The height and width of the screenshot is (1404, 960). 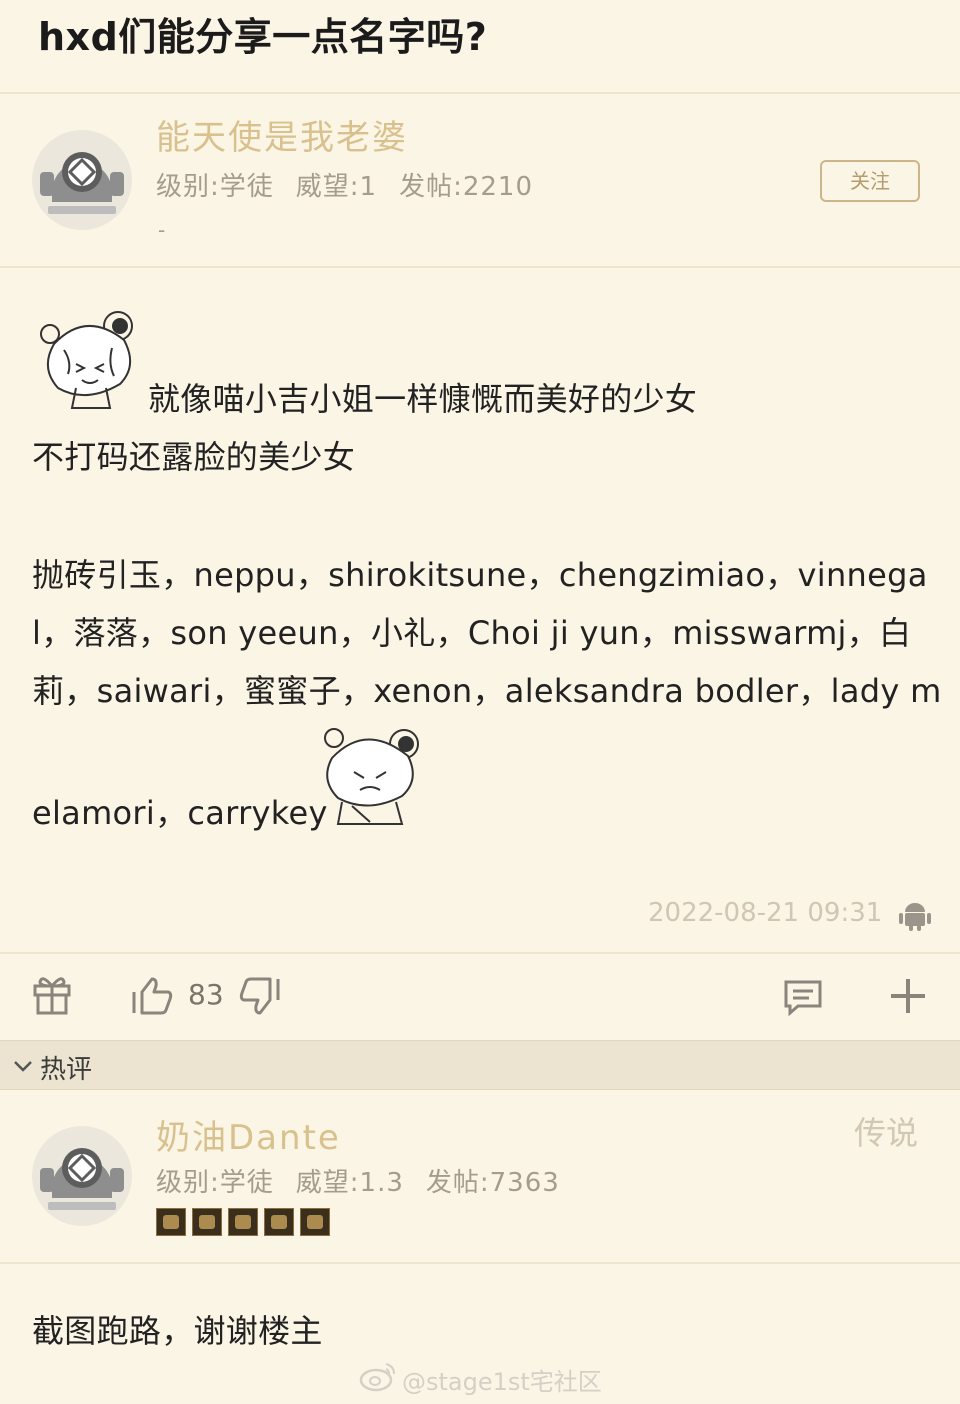 I want to click on weibo-logo-icon, so click(x=377, y=1377).